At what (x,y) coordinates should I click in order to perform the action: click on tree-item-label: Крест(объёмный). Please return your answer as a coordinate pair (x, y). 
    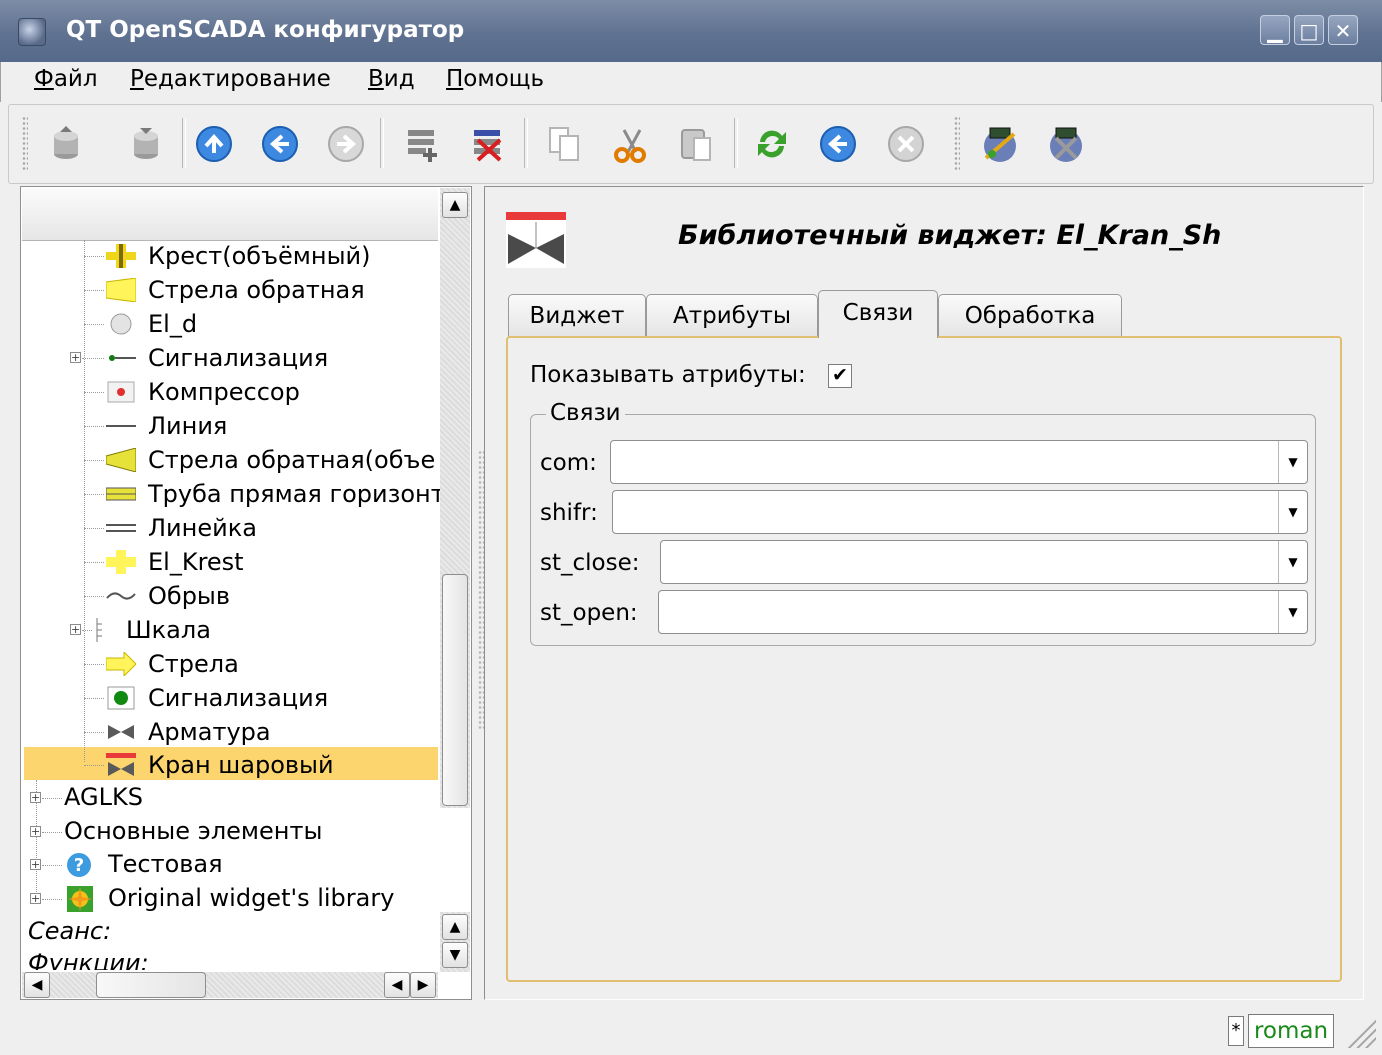
    Looking at the image, I should click on (259, 256).